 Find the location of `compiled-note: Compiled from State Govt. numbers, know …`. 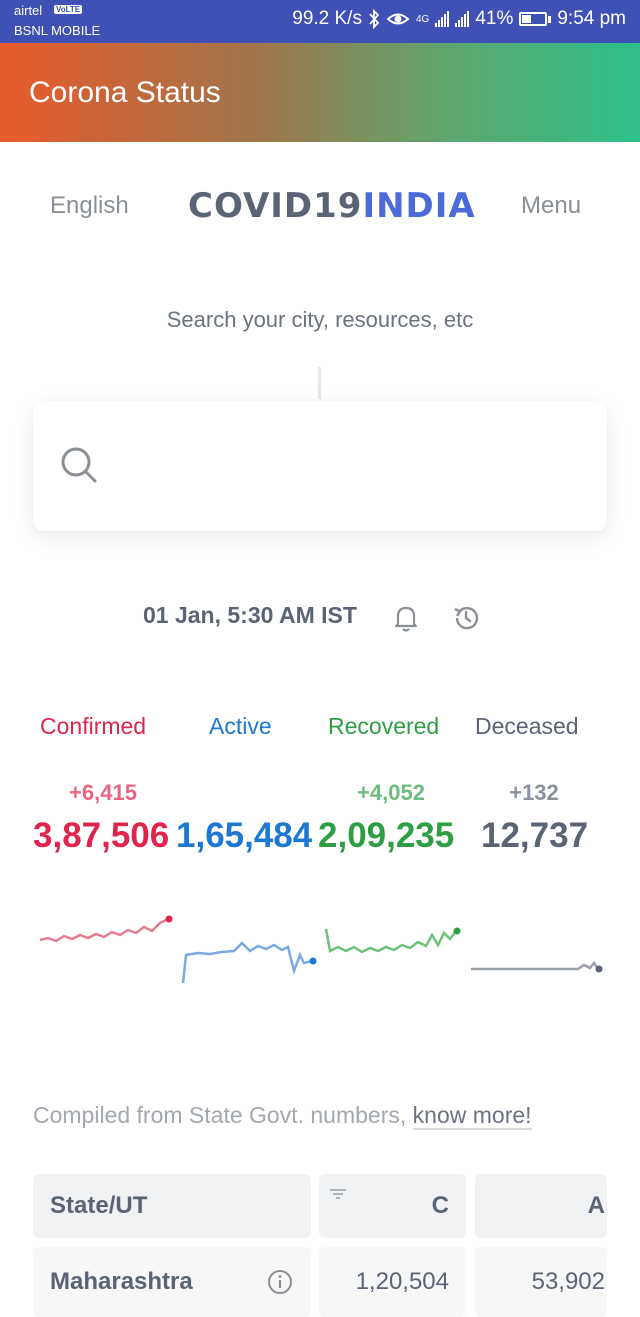

compiled-note: Compiled from State Govt. numbers, know … is located at coordinates (323, 1115).